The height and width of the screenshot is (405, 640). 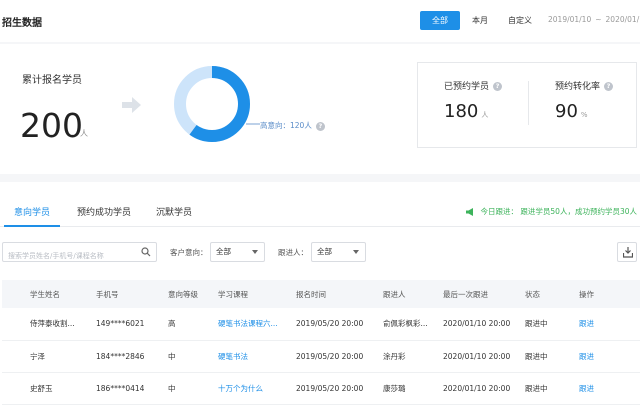 I want to click on active-tab-indicator, so click(x=32, y=226).